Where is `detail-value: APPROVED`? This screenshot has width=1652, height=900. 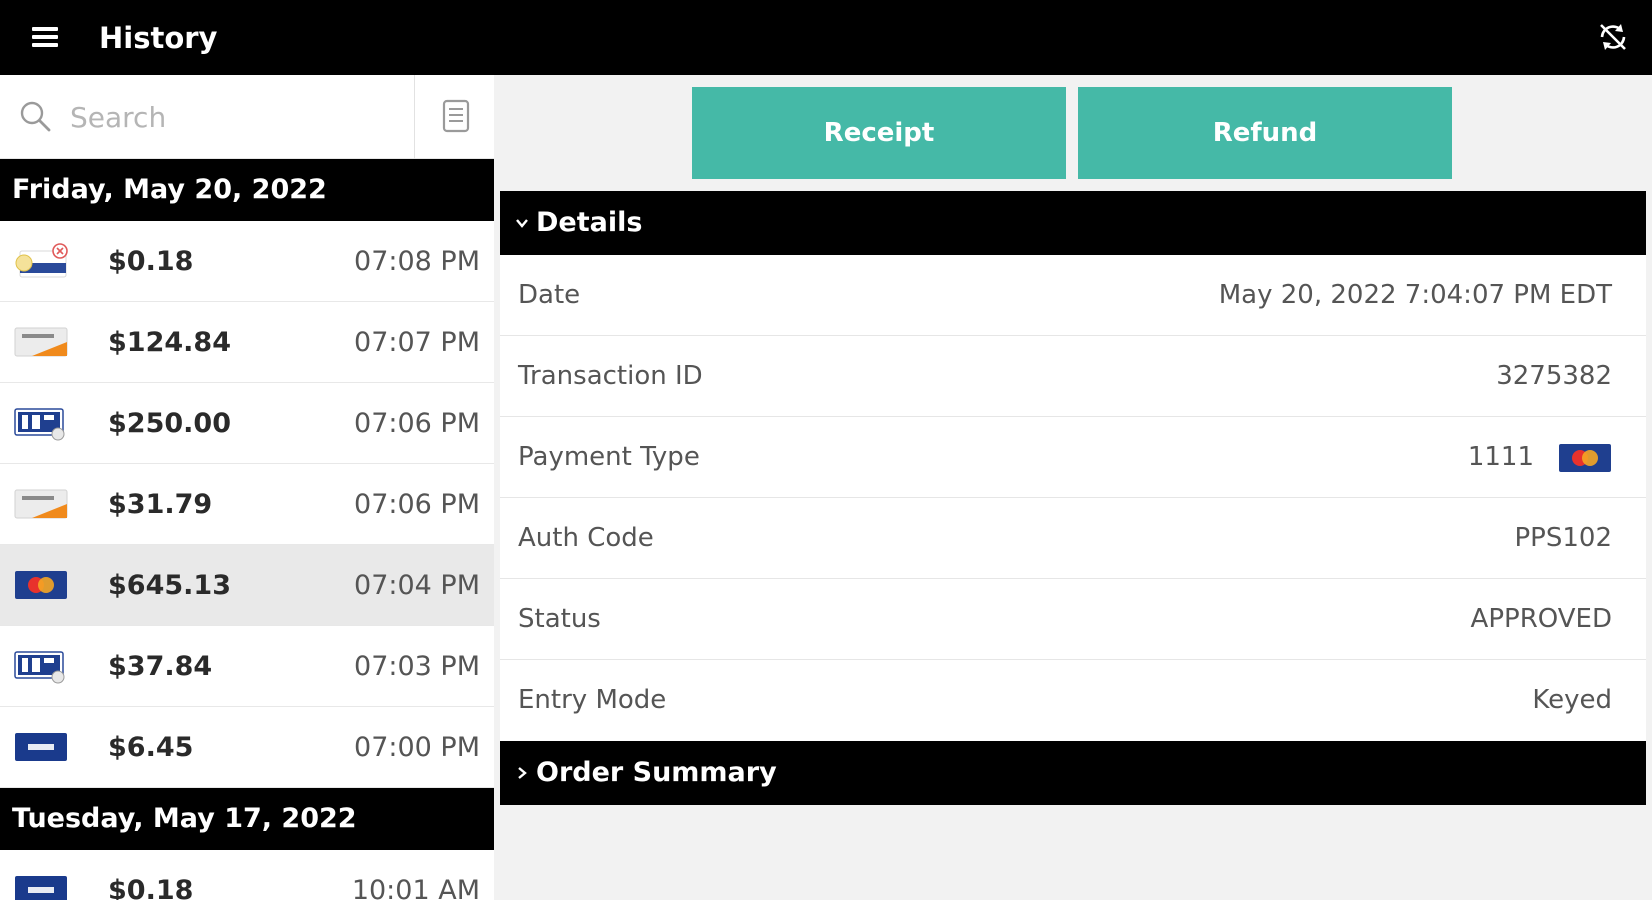 detail-value: APPROVED is located at coordinates (1541, 619).